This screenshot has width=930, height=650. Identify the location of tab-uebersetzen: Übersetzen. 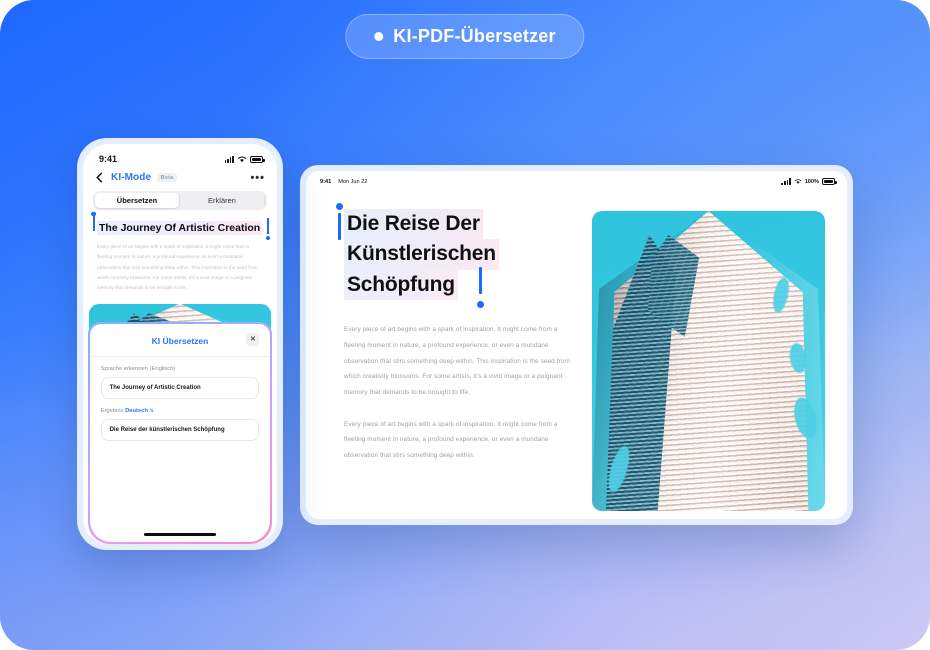
(137, 200).